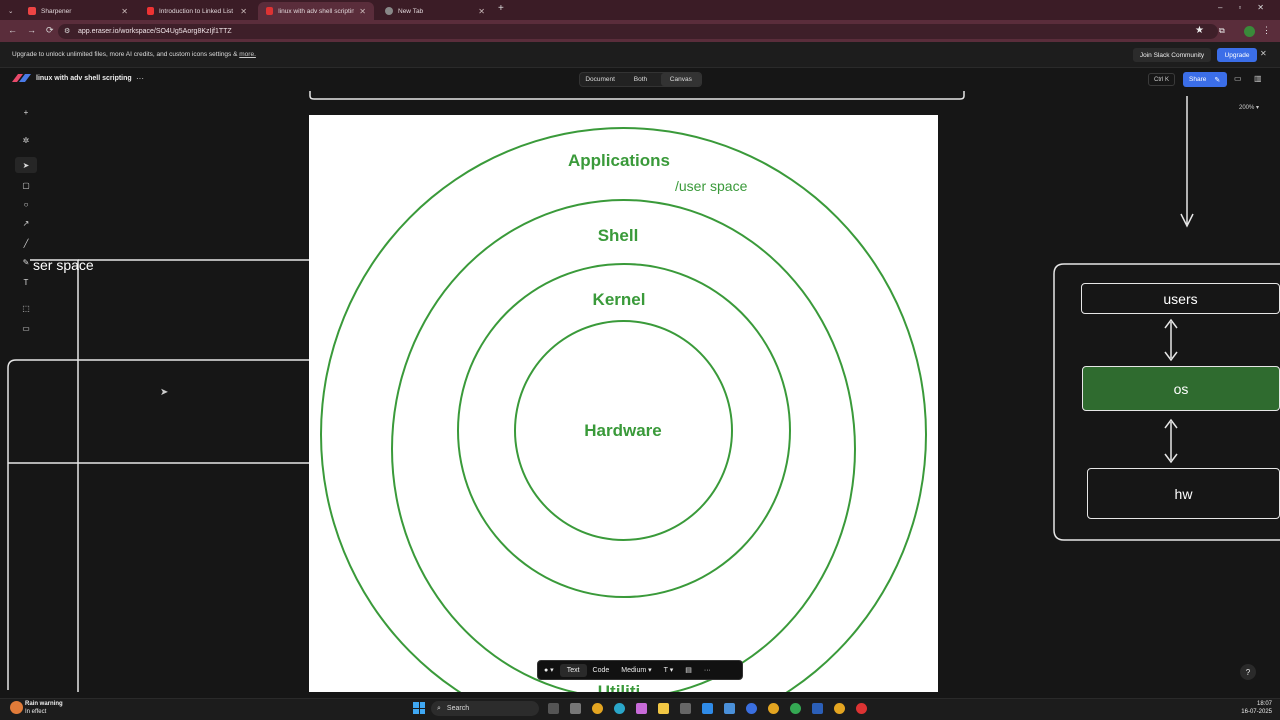  What do you see at coordinates (619, 708) in the screenshot?
I see `edge-icon` at bounding box center [619, 708].